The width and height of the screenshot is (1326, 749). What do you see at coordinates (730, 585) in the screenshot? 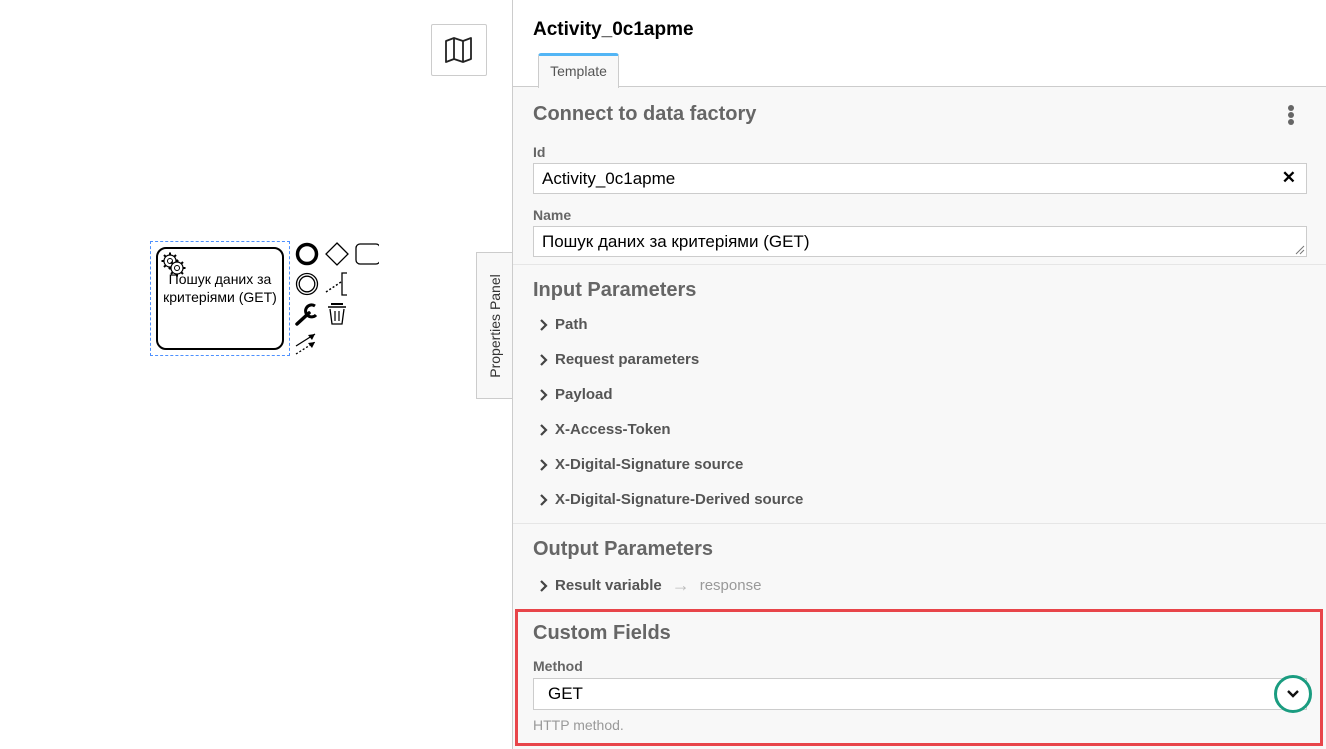
I see `result-variable-value: response` at bounding box center [730, 585].